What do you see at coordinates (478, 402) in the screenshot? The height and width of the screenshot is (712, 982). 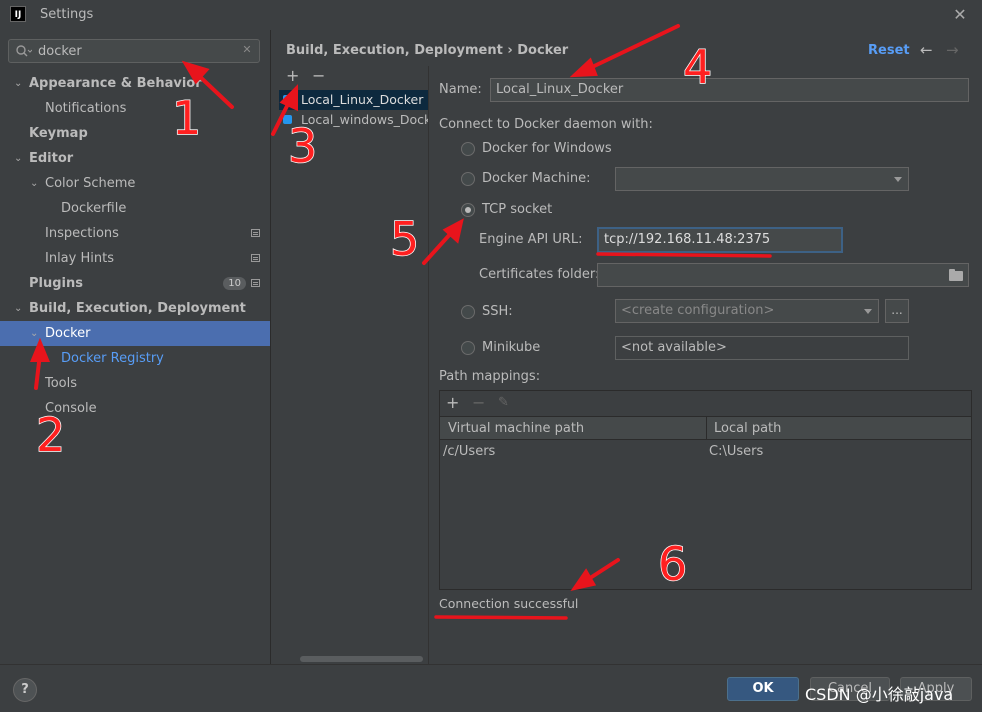 I see `remove-mapping-button: −` at bounding box center [478, 402].